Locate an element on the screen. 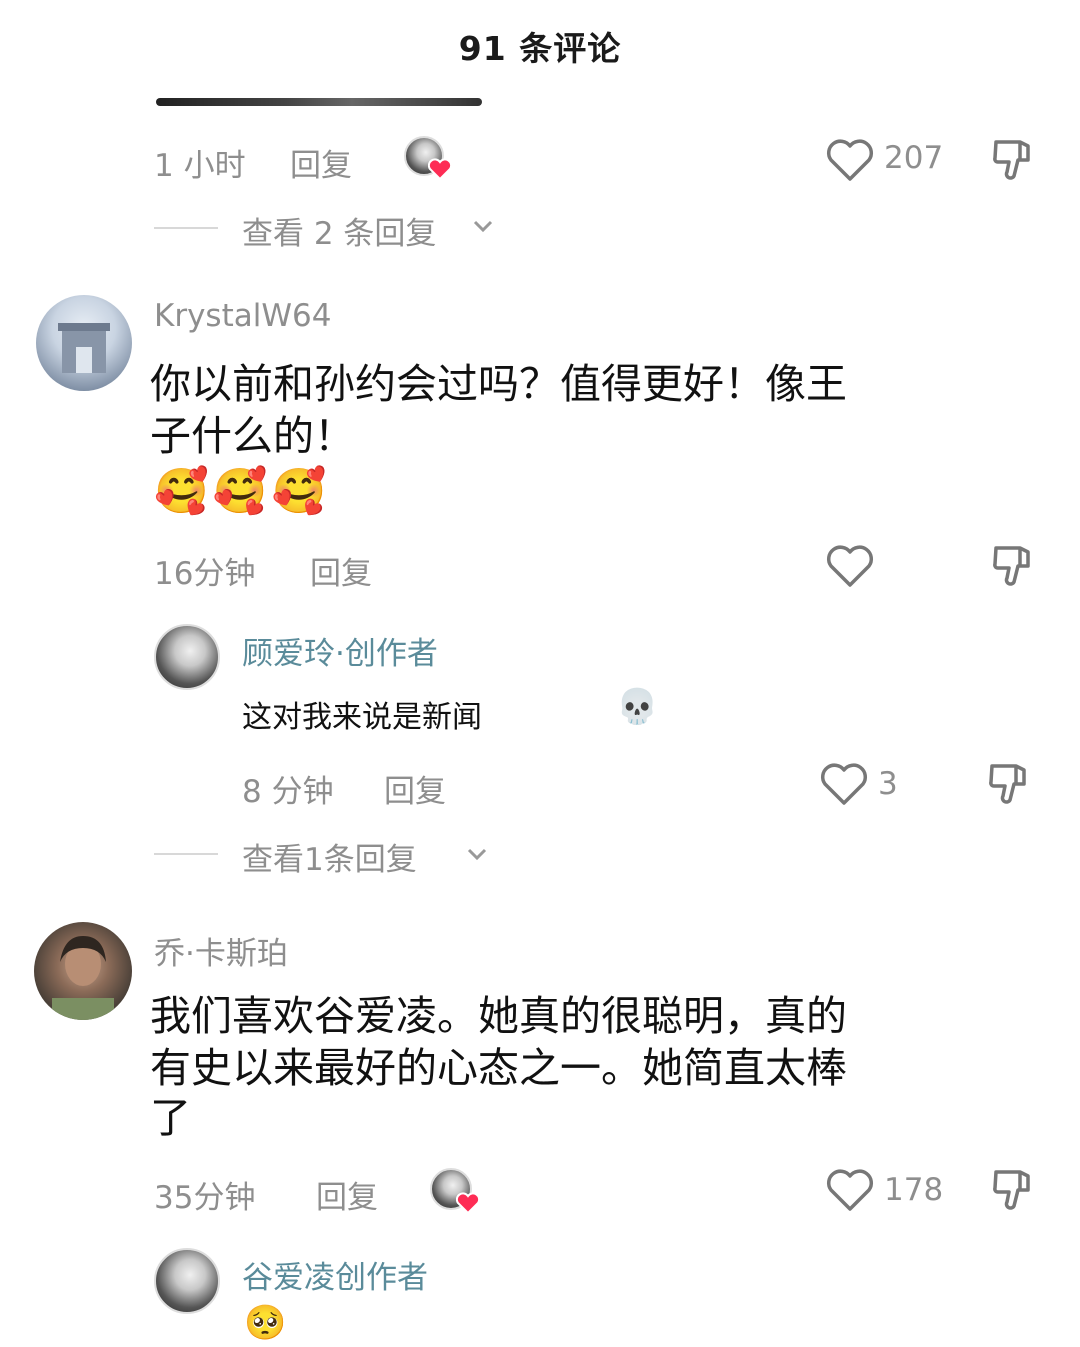 The height and width of the screenshot is (1347, 1080). like-count: 3 is located at coordinates (888, 784).